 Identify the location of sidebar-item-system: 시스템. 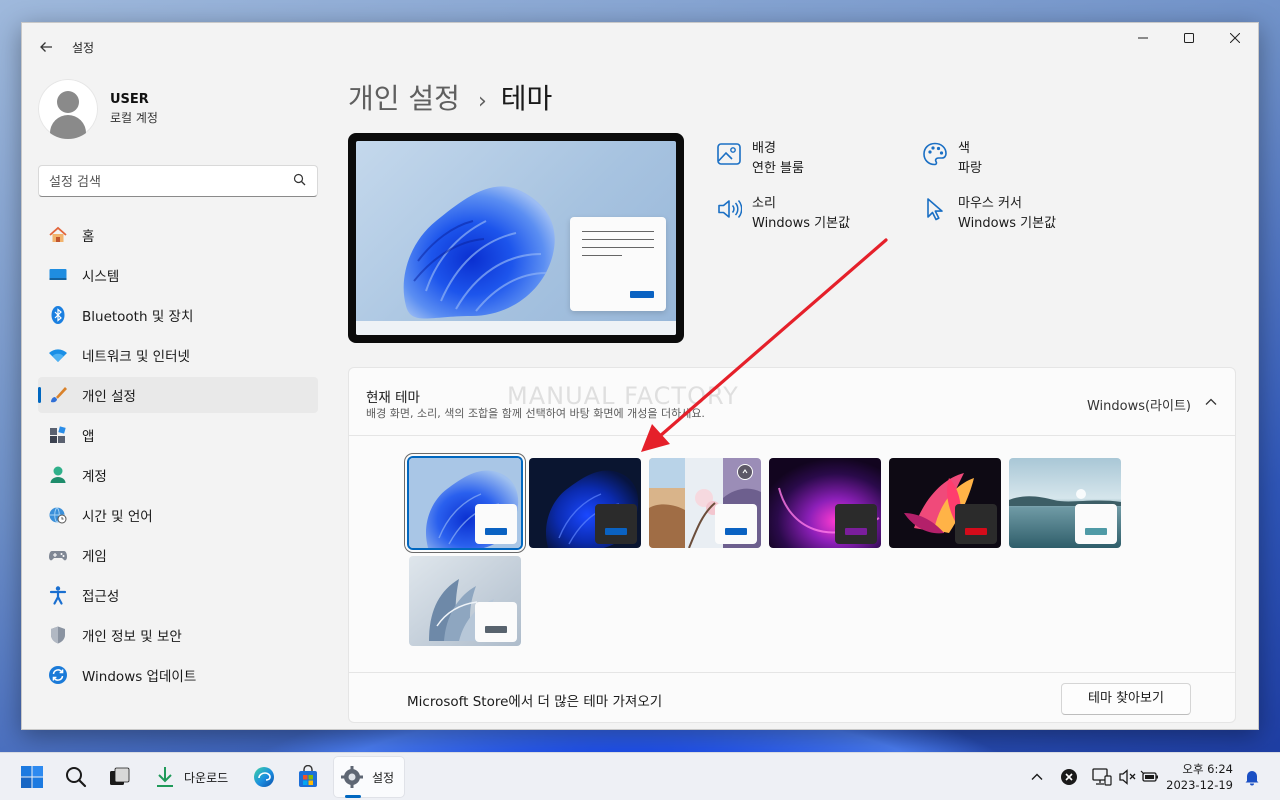
(178, 275).